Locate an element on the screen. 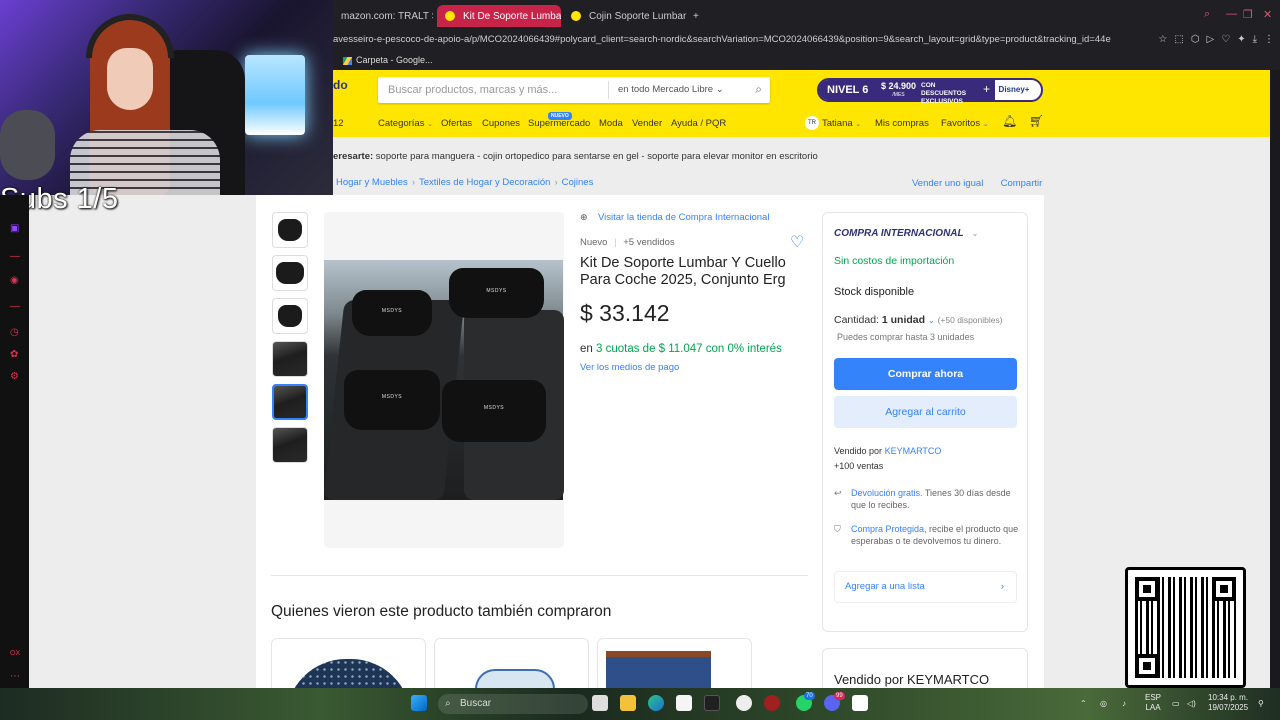  buy-now-button: Comprar ahora is located at coordinates (925, 374).